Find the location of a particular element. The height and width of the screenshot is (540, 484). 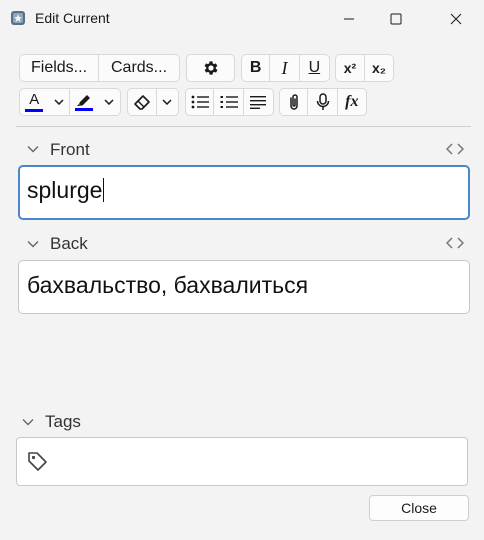

window-title: Edit Current is located at coordinates (72, 18).